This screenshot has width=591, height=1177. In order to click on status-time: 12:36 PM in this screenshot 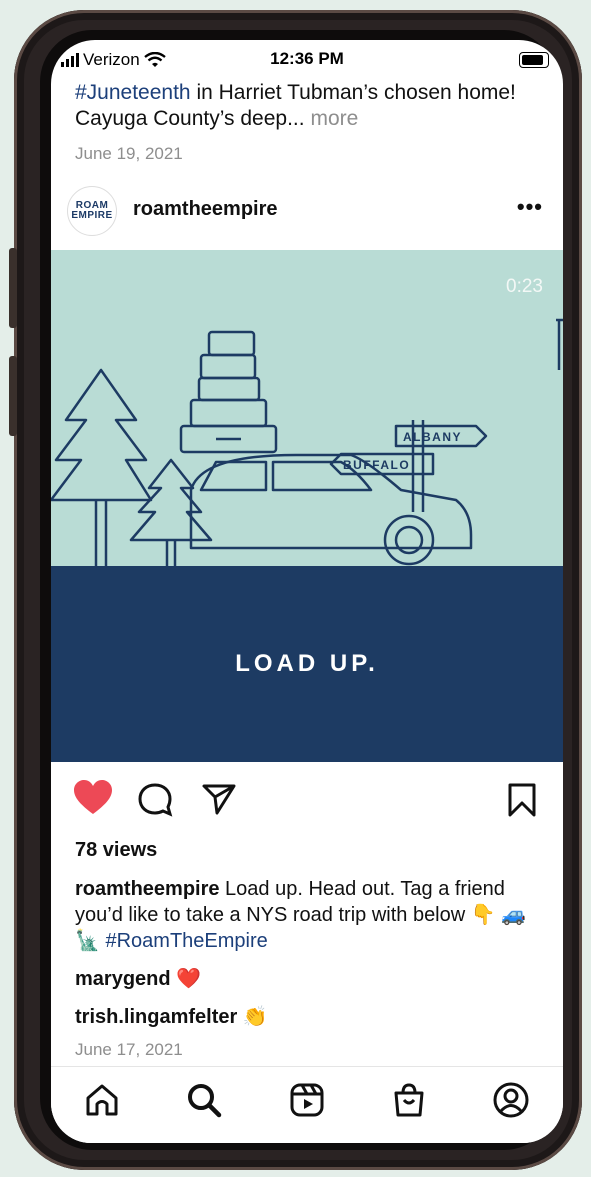, I will do `click(307, 58)`.